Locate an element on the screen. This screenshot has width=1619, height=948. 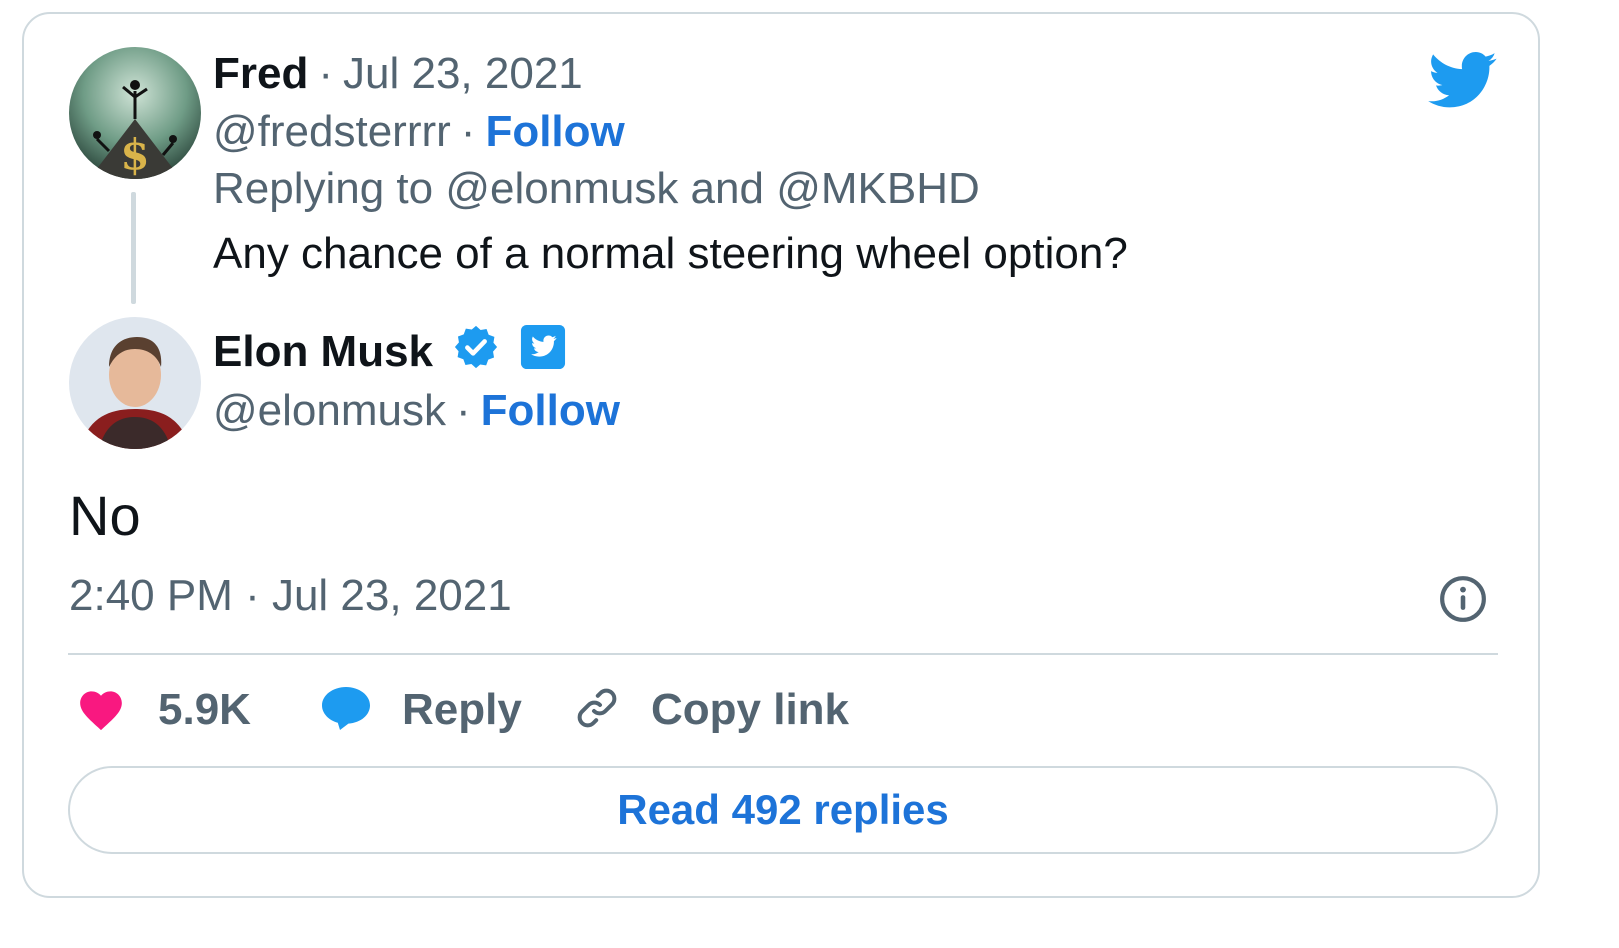
reply-tweet-date: Jul 23, 2021 is located at coordinates (463, 73).